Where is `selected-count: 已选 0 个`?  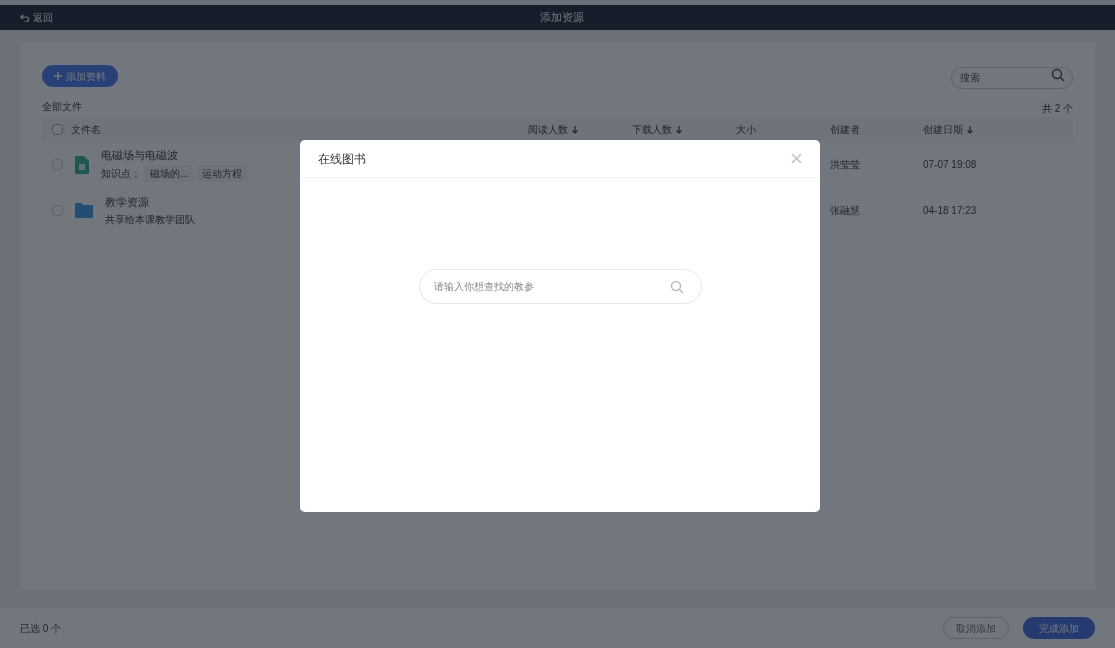
selected-count: 已选 0 个 is located at coordinates (41, 628).